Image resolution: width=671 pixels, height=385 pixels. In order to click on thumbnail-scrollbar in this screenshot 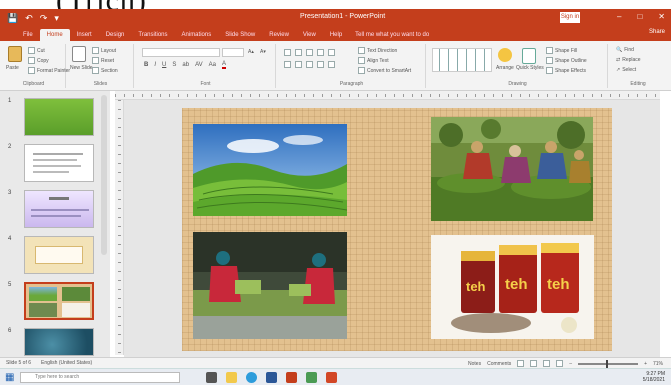, I will do `click(104, 175)`.